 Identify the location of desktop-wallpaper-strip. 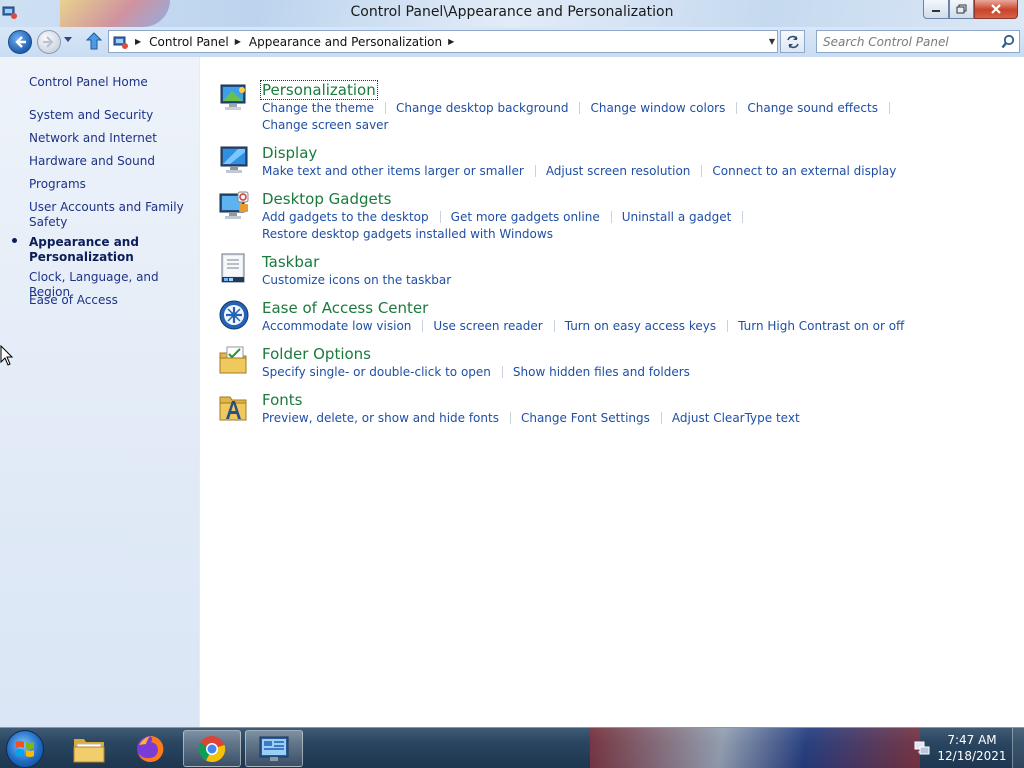
(755, 748).